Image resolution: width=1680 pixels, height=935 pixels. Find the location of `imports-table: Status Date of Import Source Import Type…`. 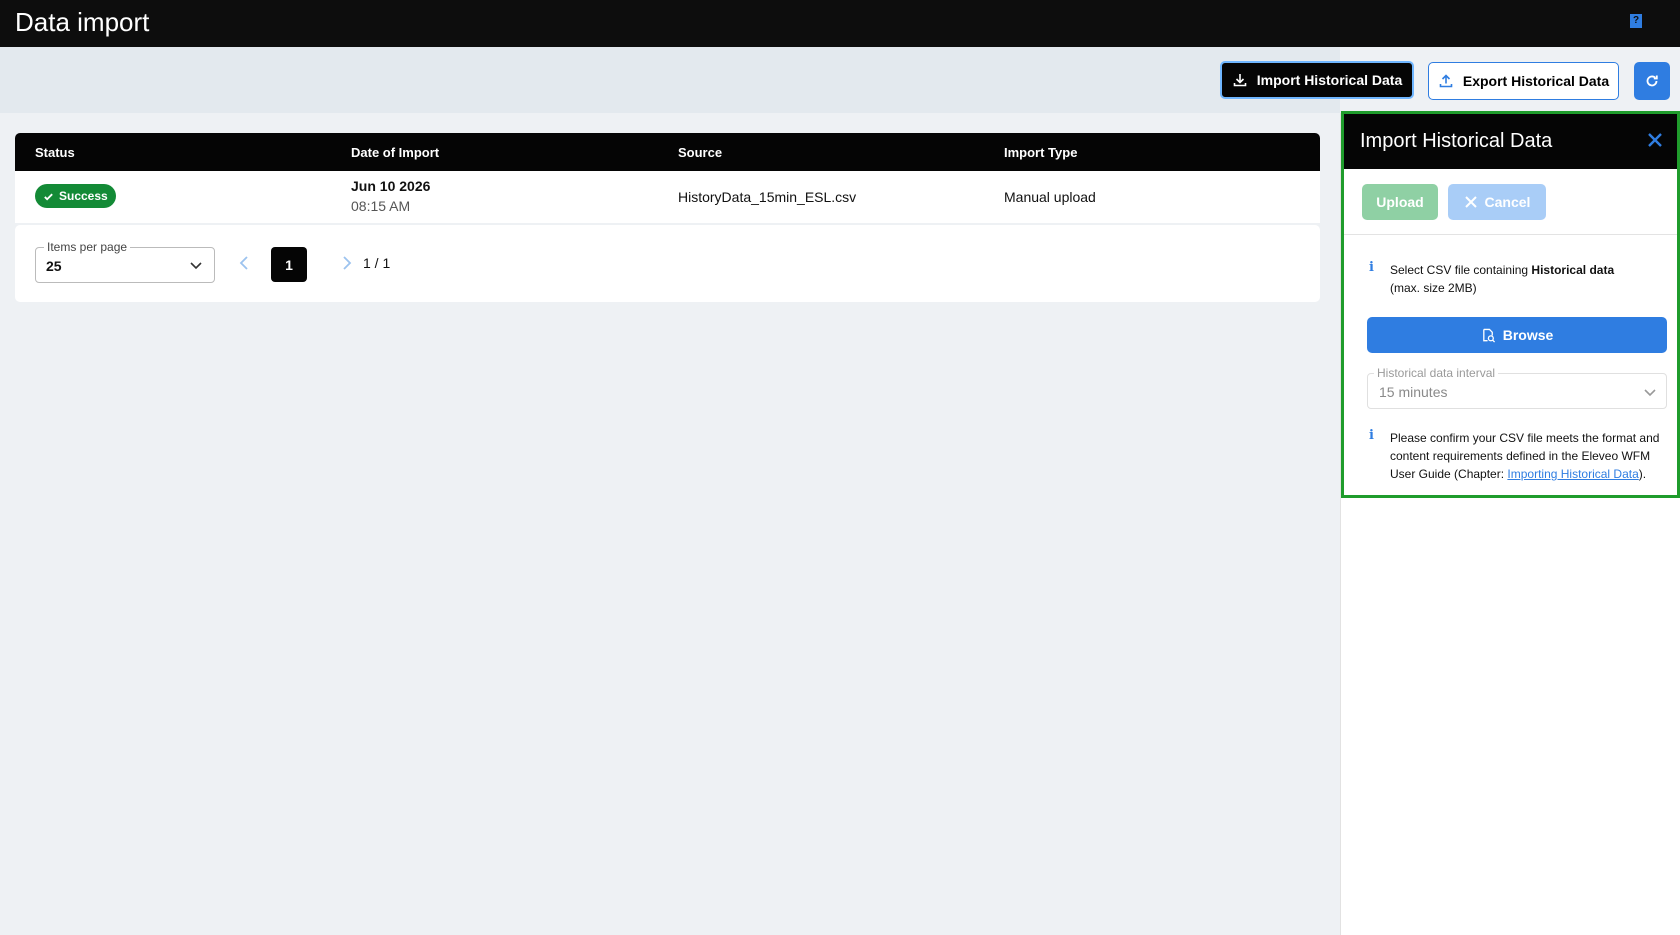

imports-table: Status Date of Import Source Import Type… is located at coordinates (667, 178).